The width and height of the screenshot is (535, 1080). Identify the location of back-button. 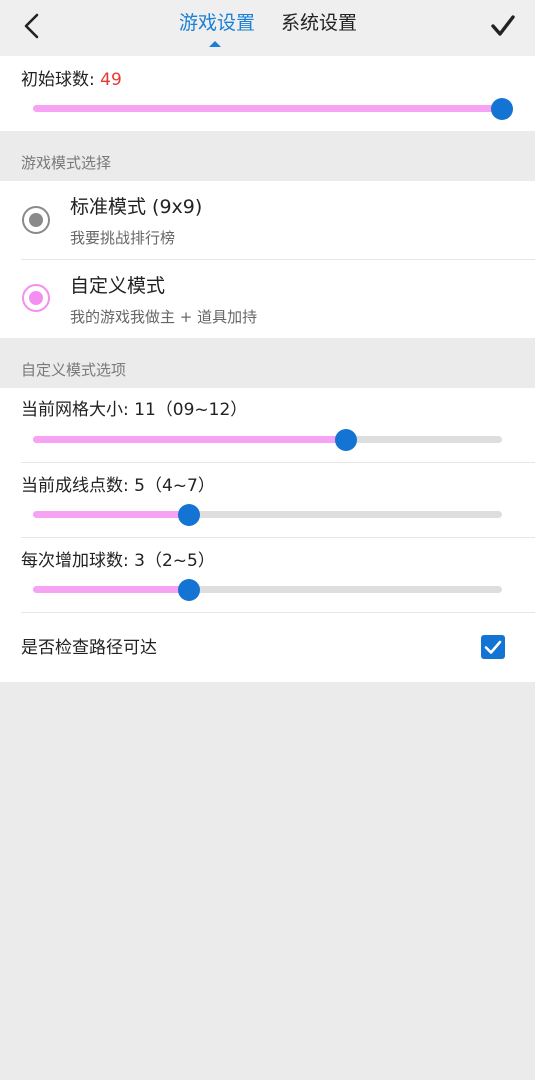
(32, 28).